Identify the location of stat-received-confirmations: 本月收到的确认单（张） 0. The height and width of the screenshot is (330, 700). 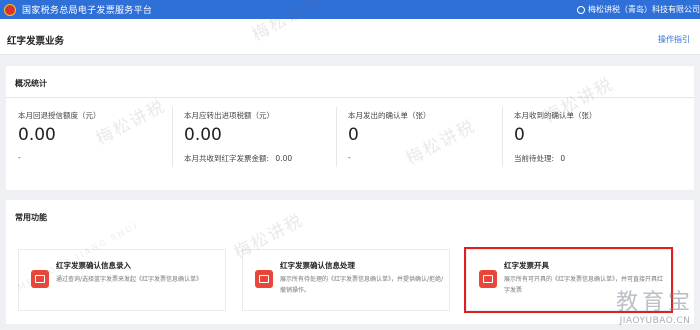
(594, 127).